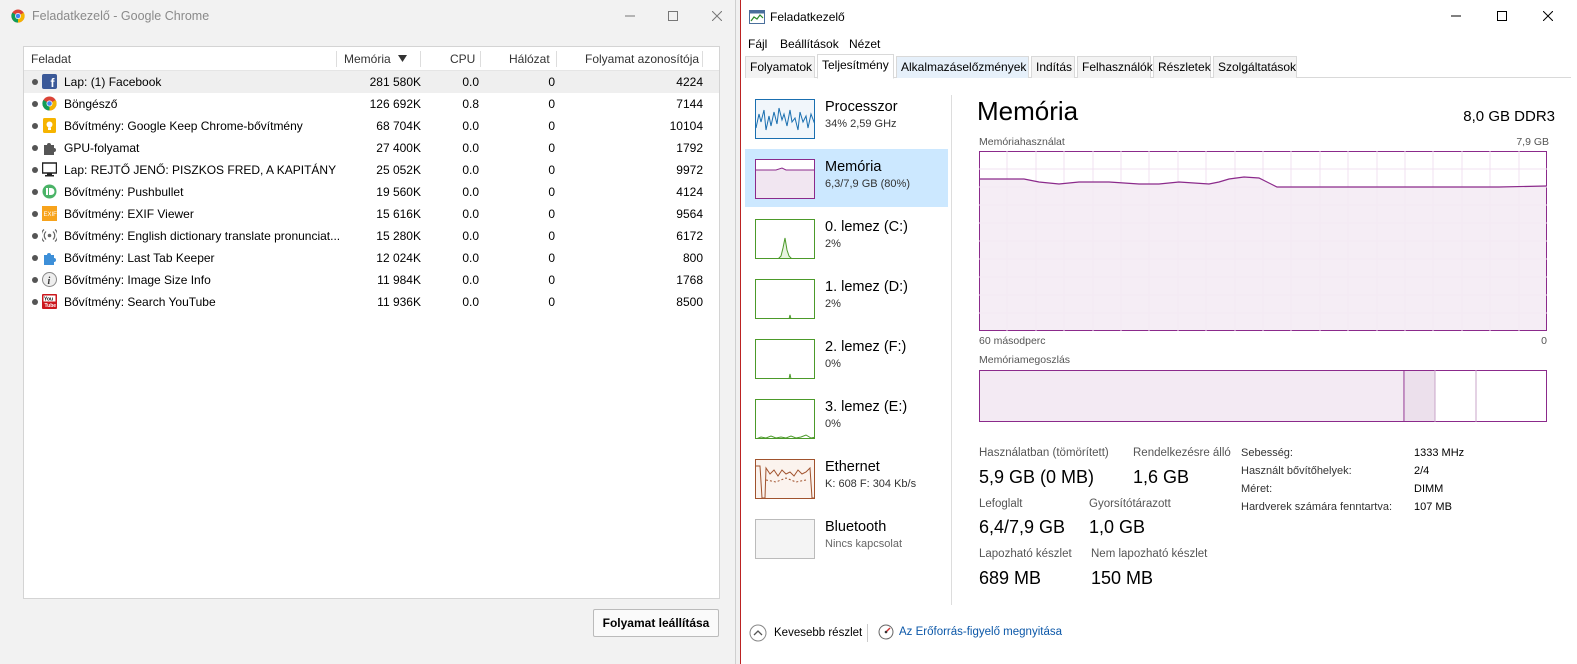 The width and height of the screenshot is (1577, 664). Describe the element at coordinates (50, 259) in the screenshot. I see `puzzle-blue-icon` at that location.